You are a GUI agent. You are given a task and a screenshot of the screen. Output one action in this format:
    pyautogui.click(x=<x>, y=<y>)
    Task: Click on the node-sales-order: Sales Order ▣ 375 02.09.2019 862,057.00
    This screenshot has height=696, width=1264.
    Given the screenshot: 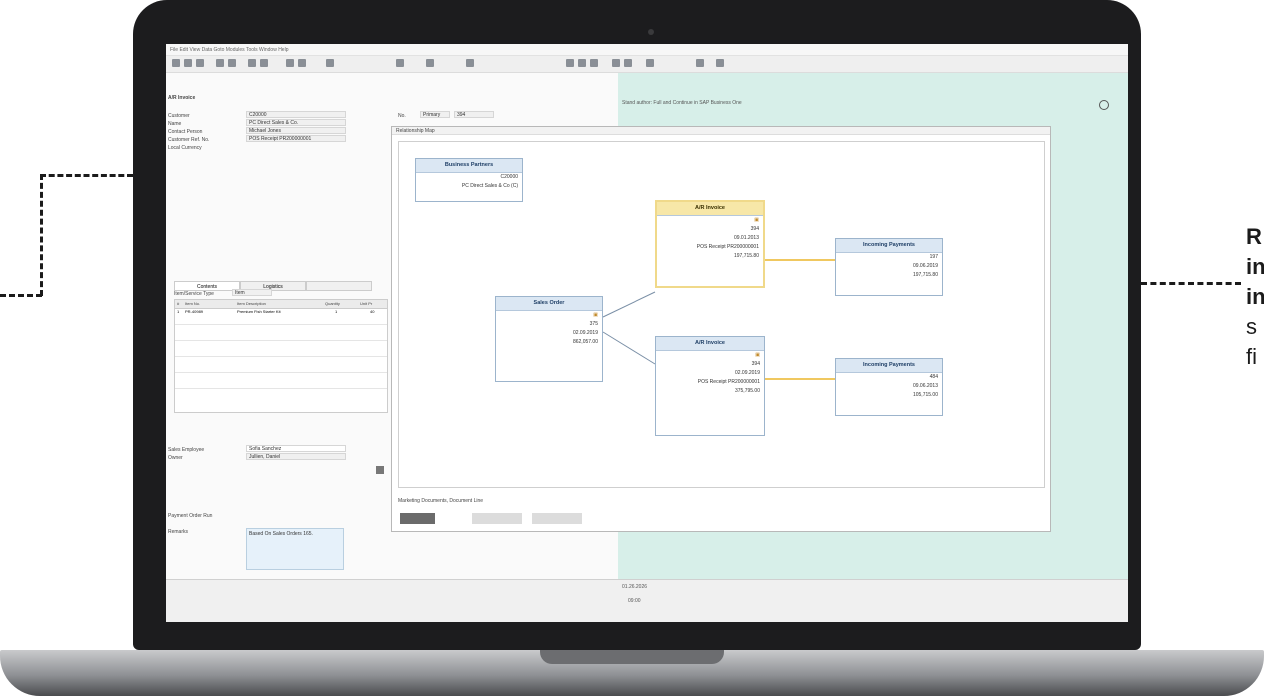 What is the action you would take?
    pyautogui.click(x=549, y=339)
    